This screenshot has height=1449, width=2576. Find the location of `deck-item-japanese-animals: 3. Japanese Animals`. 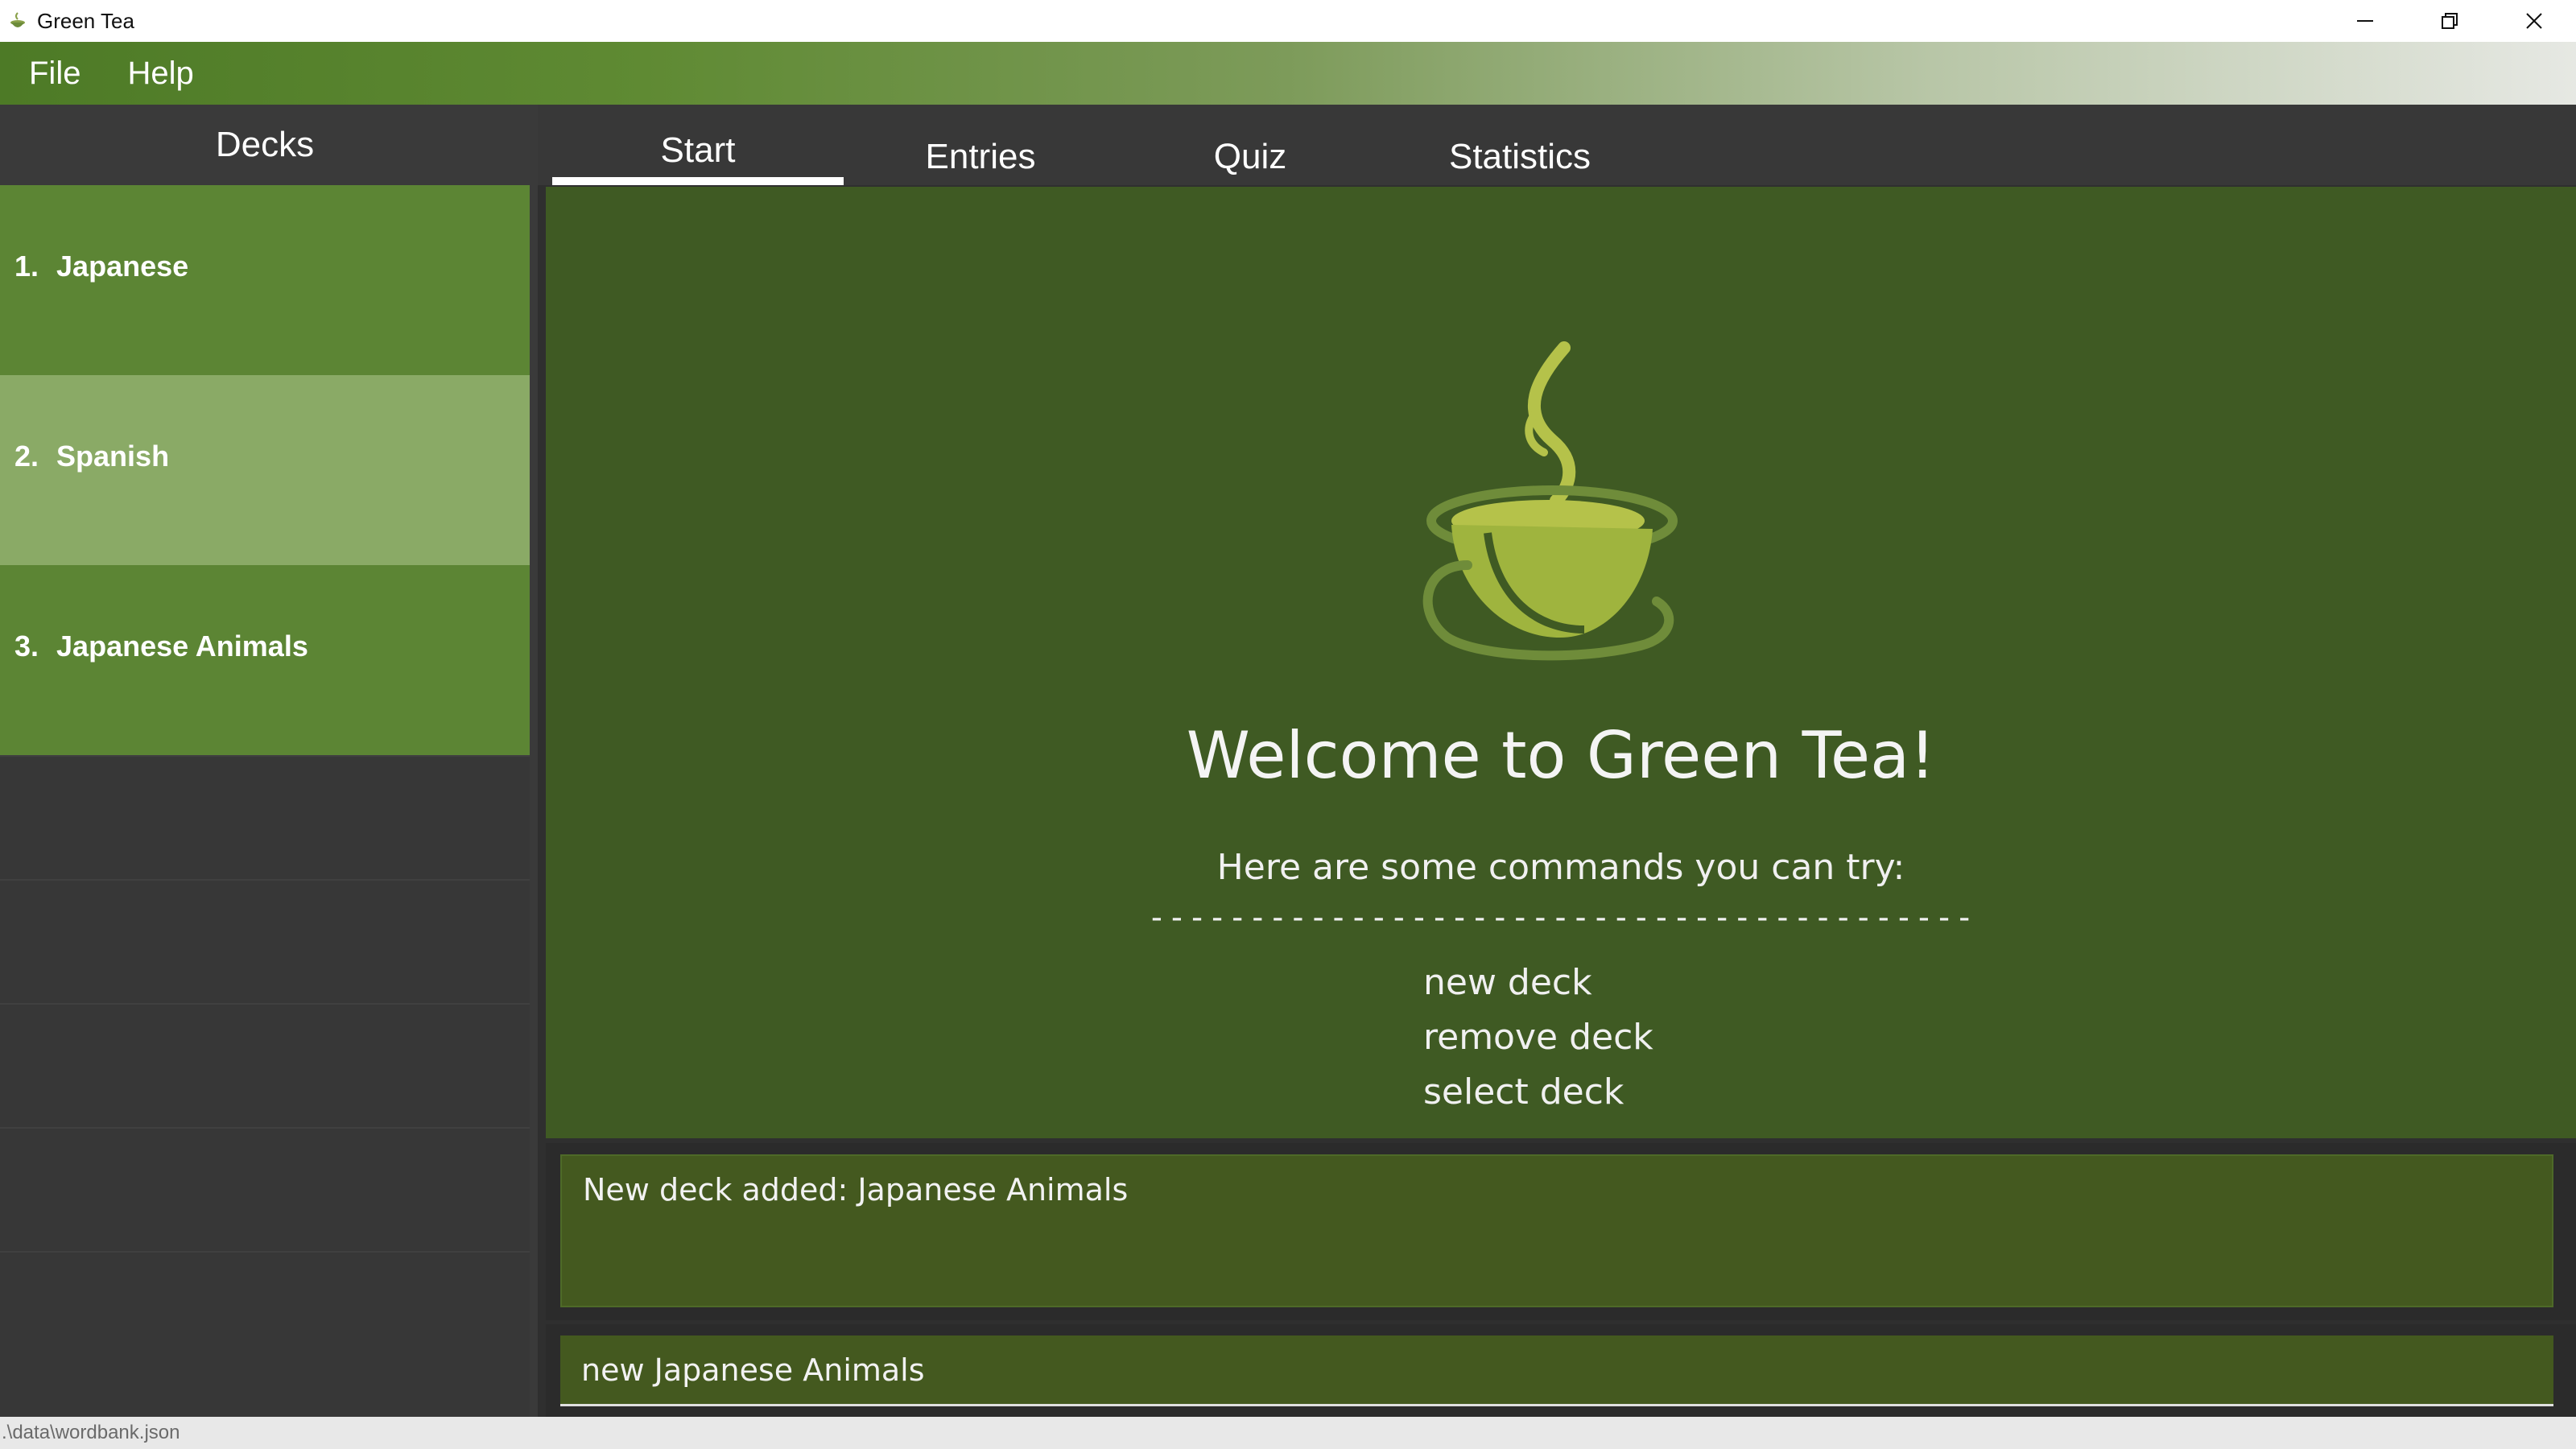

deck-item-japanese-animals: 3. Japanese Animals is located at coordinates (265, 660).